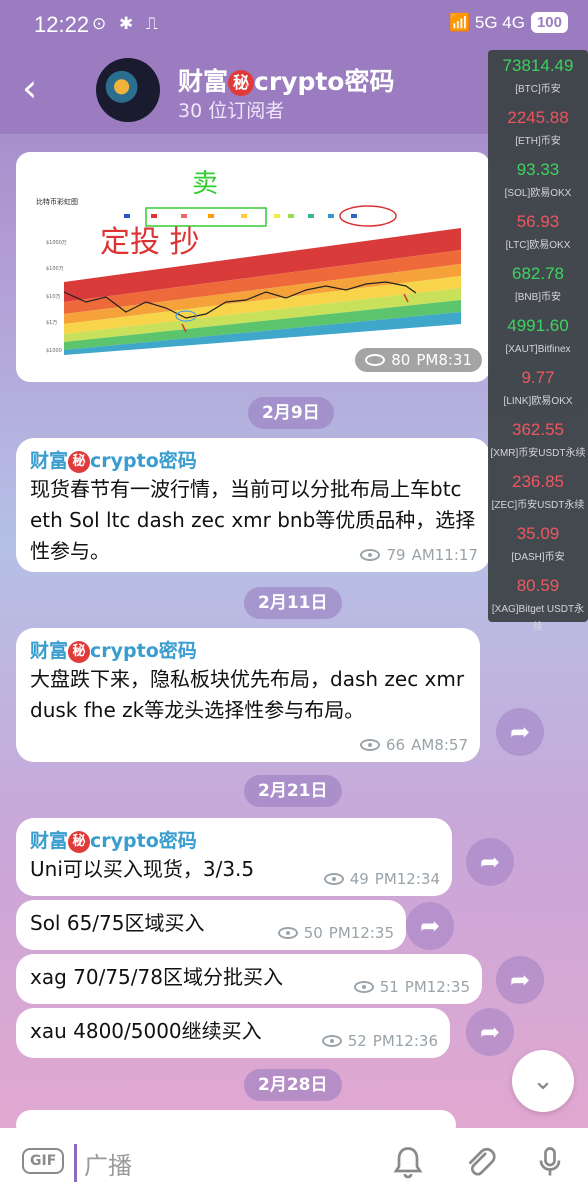  Describe the element at coordinates (53, 297) in the screenshot. I see `svg-text: $10万` at that location.